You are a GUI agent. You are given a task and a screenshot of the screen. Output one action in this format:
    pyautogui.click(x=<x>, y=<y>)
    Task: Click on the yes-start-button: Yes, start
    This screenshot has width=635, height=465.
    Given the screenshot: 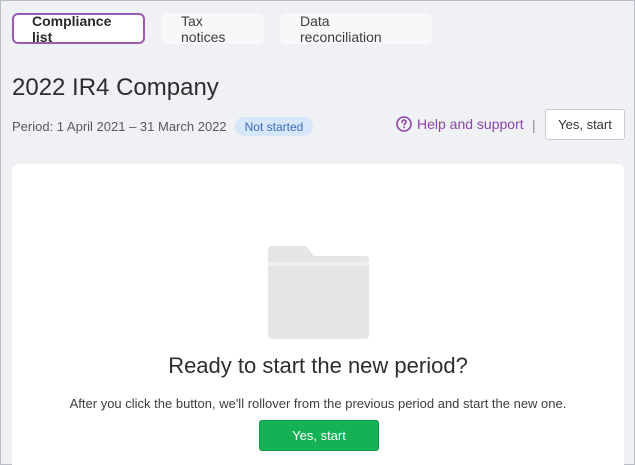 What is the action you would take?
    pyautogui.click(x=319, y=435)
    